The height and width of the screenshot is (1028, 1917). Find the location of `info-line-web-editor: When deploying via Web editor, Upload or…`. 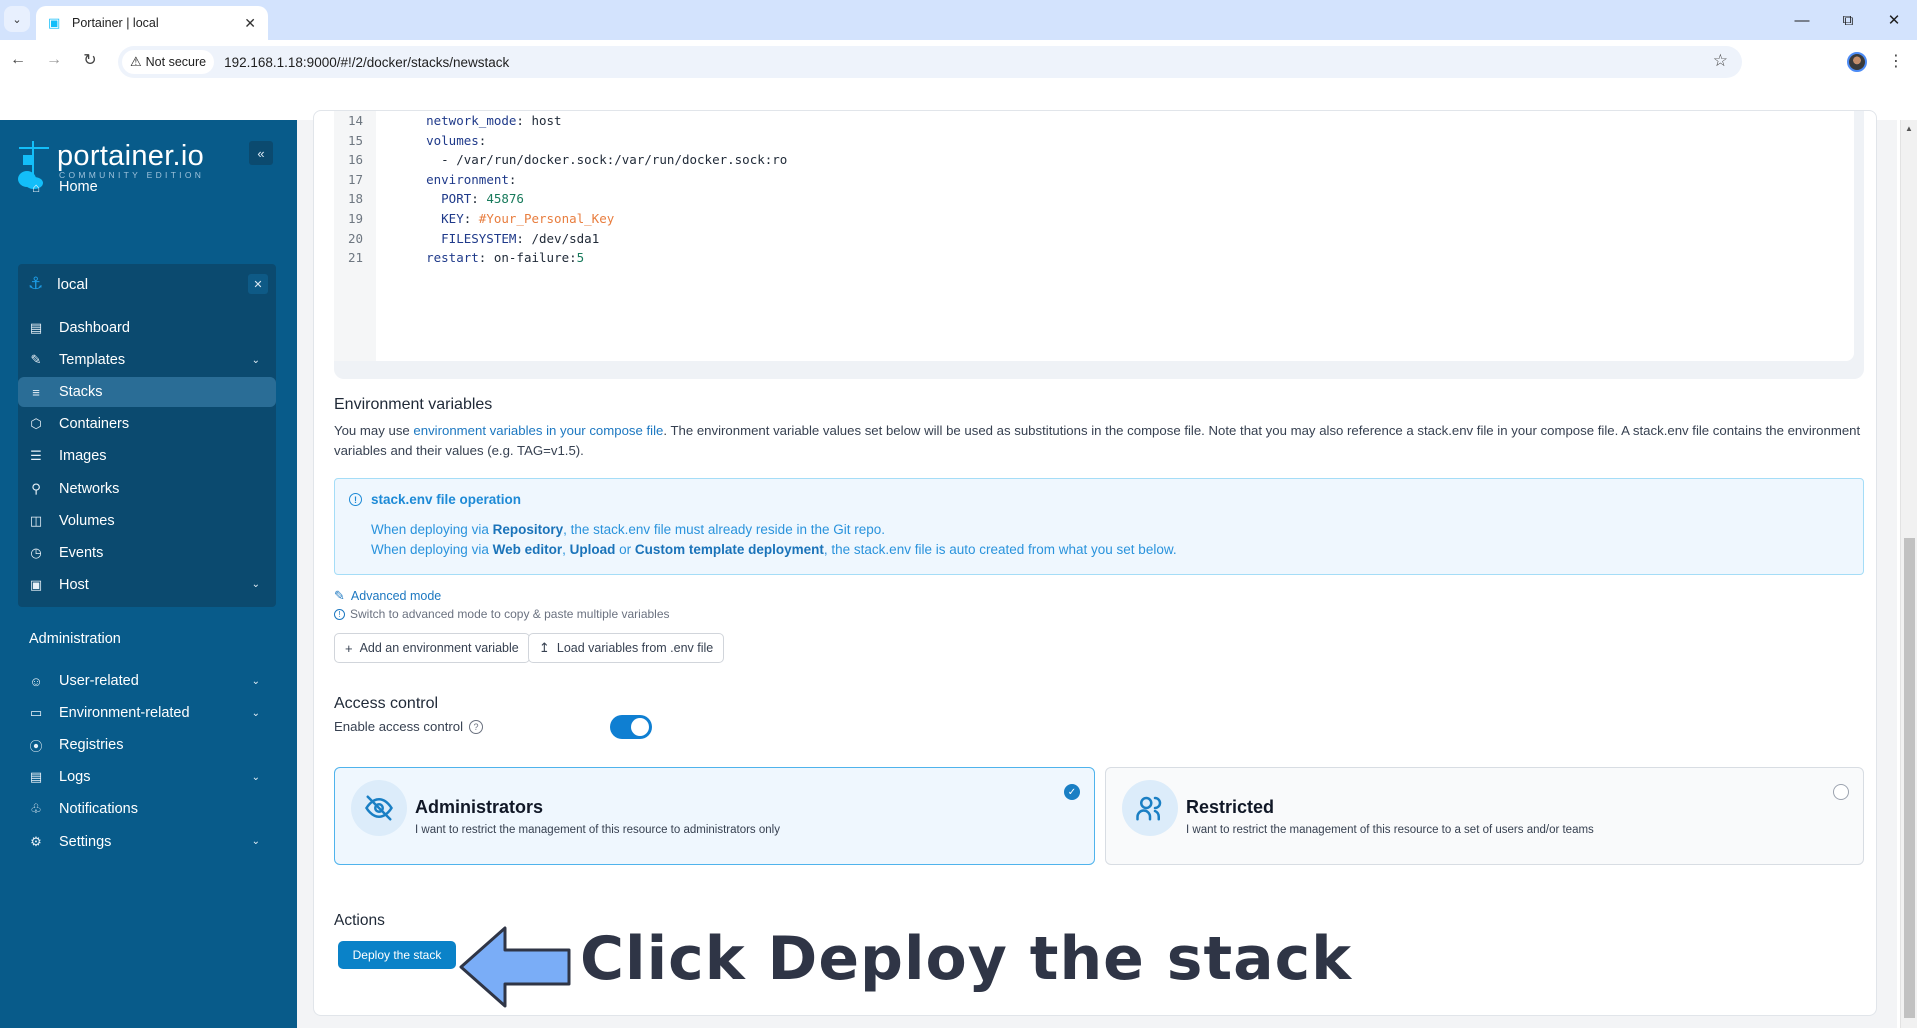

info-line-web-editor: When deploying via Web editor, Upload or… is located at coordinates (774, 549).